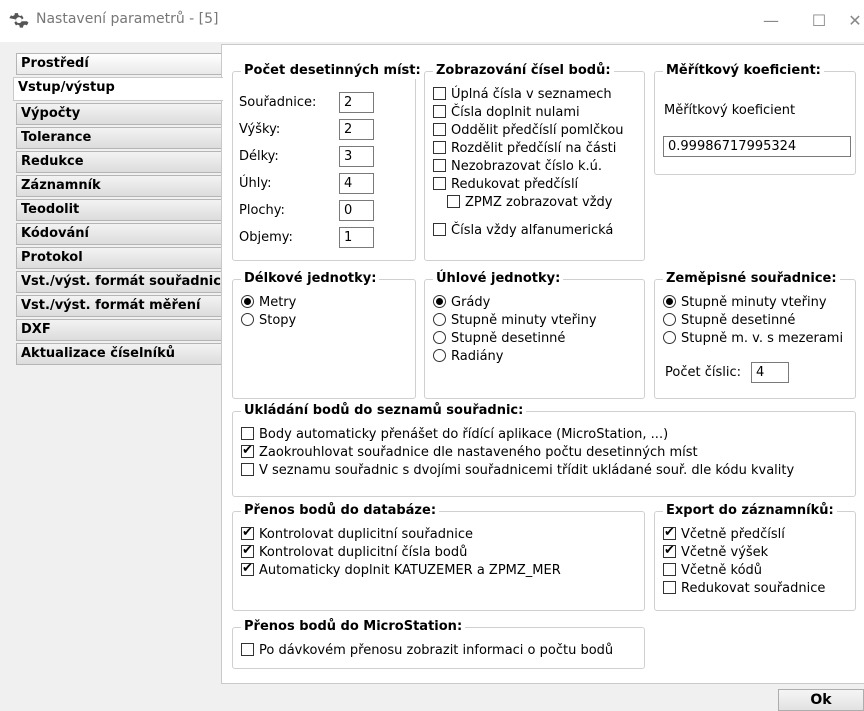 The width and height of the screenshot is (864, 711). What do you see at coordinates (356, 156) in the screenshot?
I see `decimals-lengths-input: 3` at bounding box center [356, 156].